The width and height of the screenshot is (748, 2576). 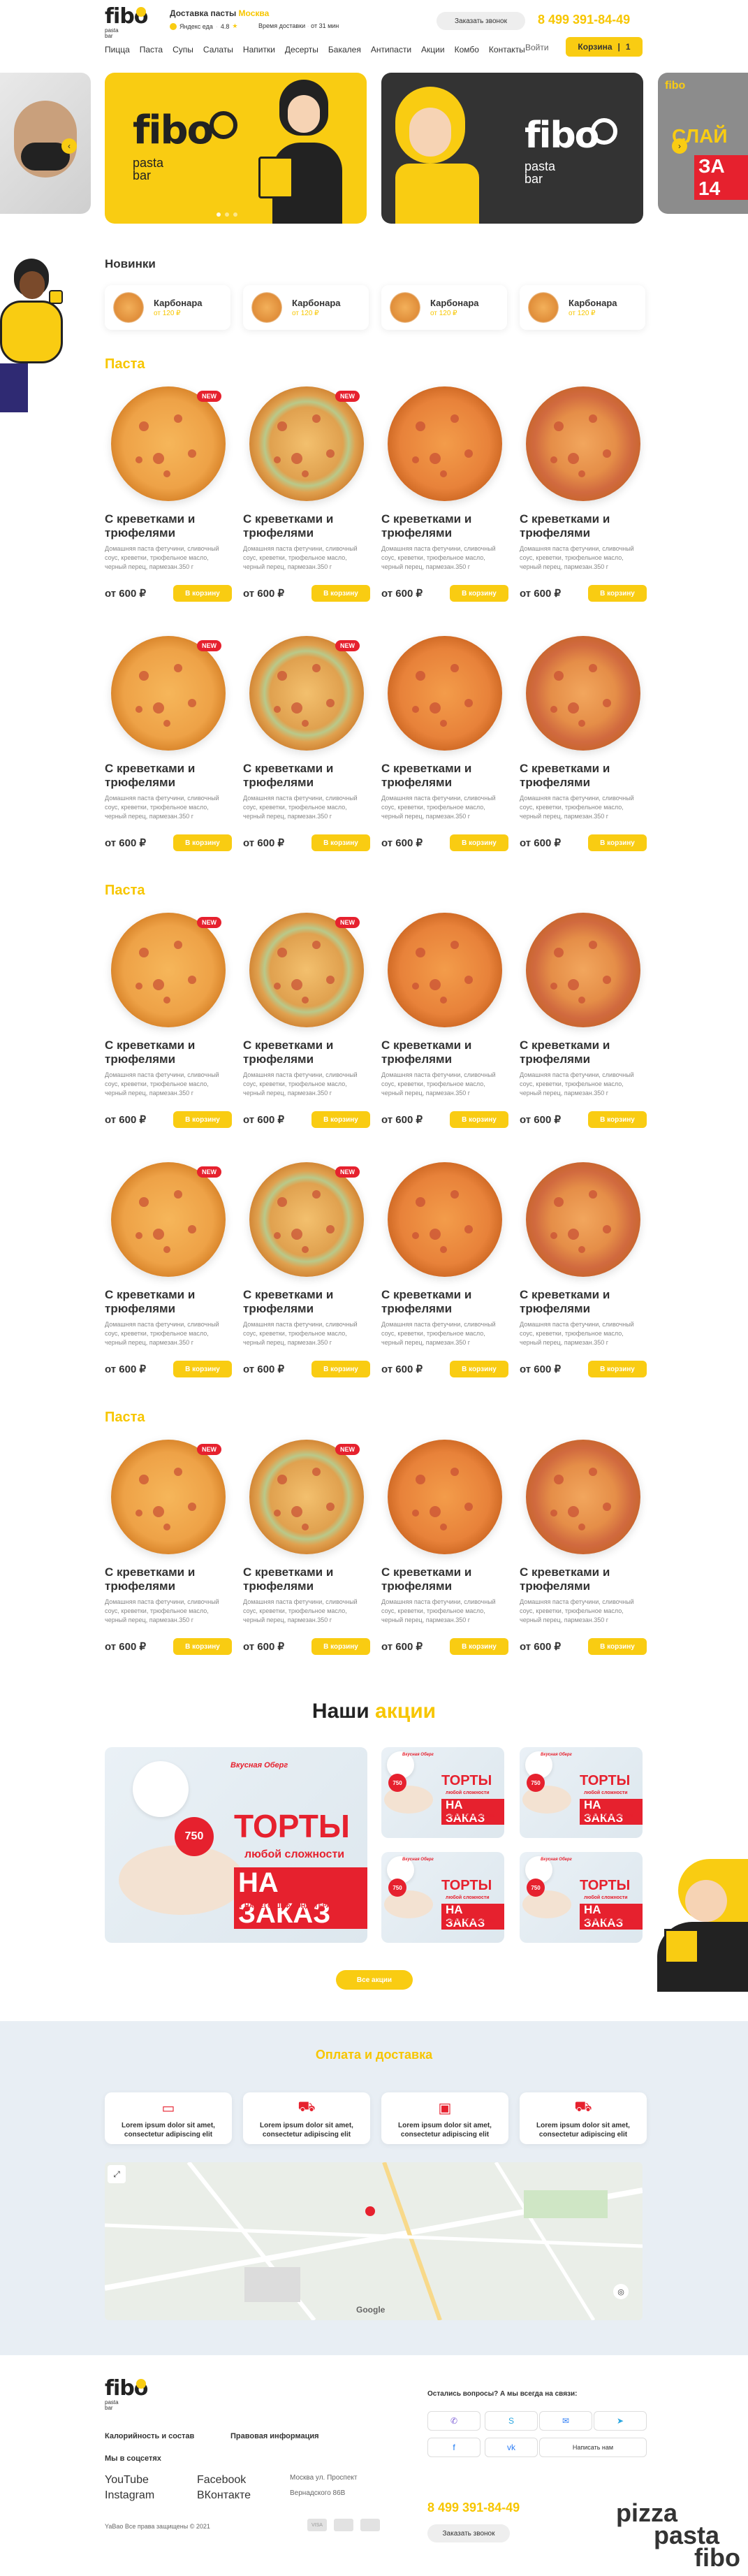 What do you see at coordinates (181, 1880) in the screenshot?
I see `cake-plate` at bounding box center [181, 1880].